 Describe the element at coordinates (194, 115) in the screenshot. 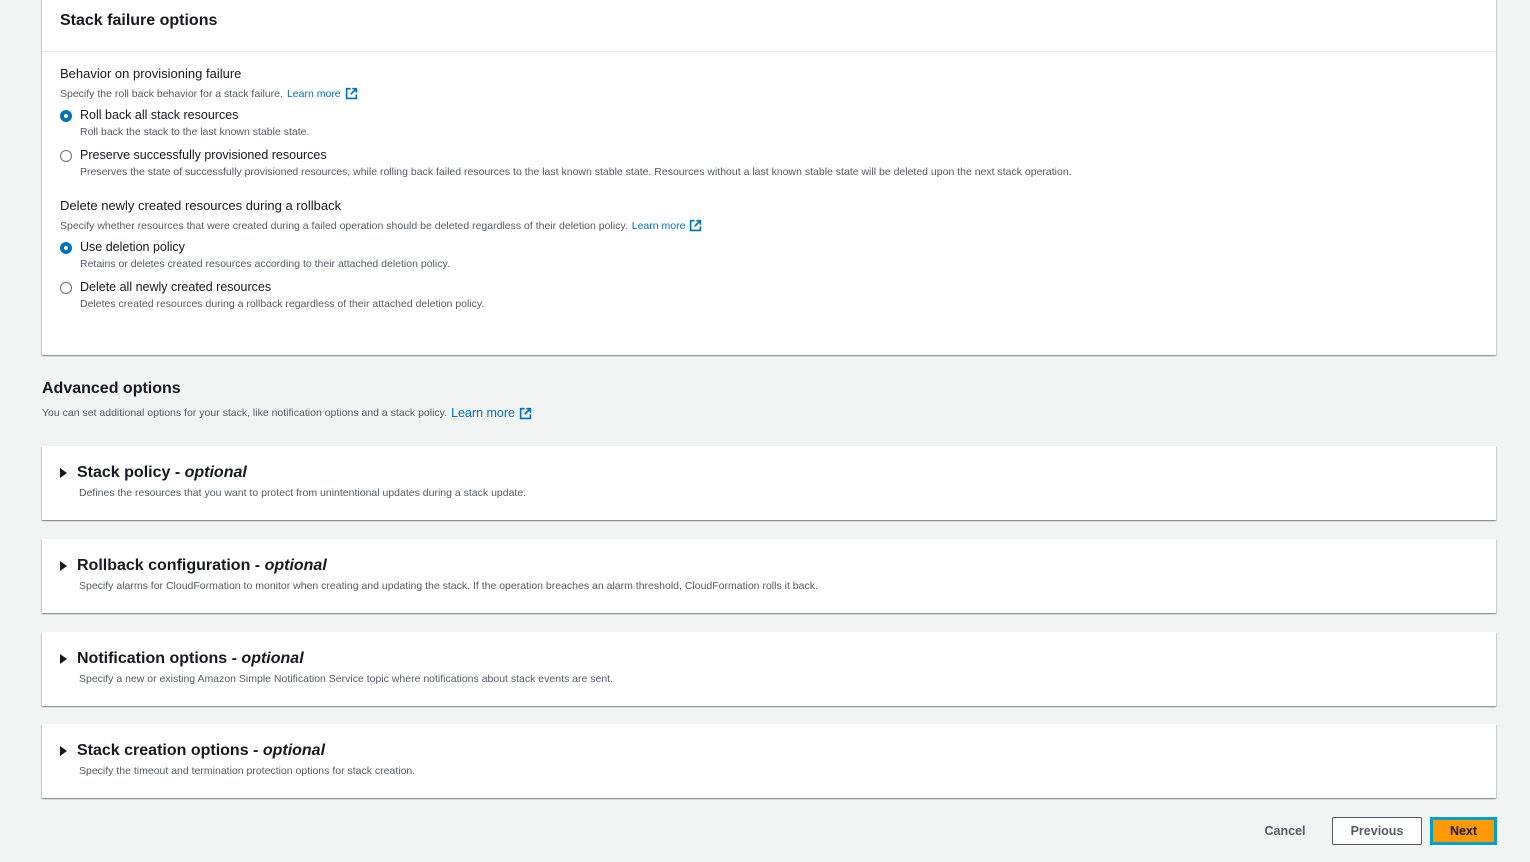

I see `radio-label: Roll back all stack resources` at that location.